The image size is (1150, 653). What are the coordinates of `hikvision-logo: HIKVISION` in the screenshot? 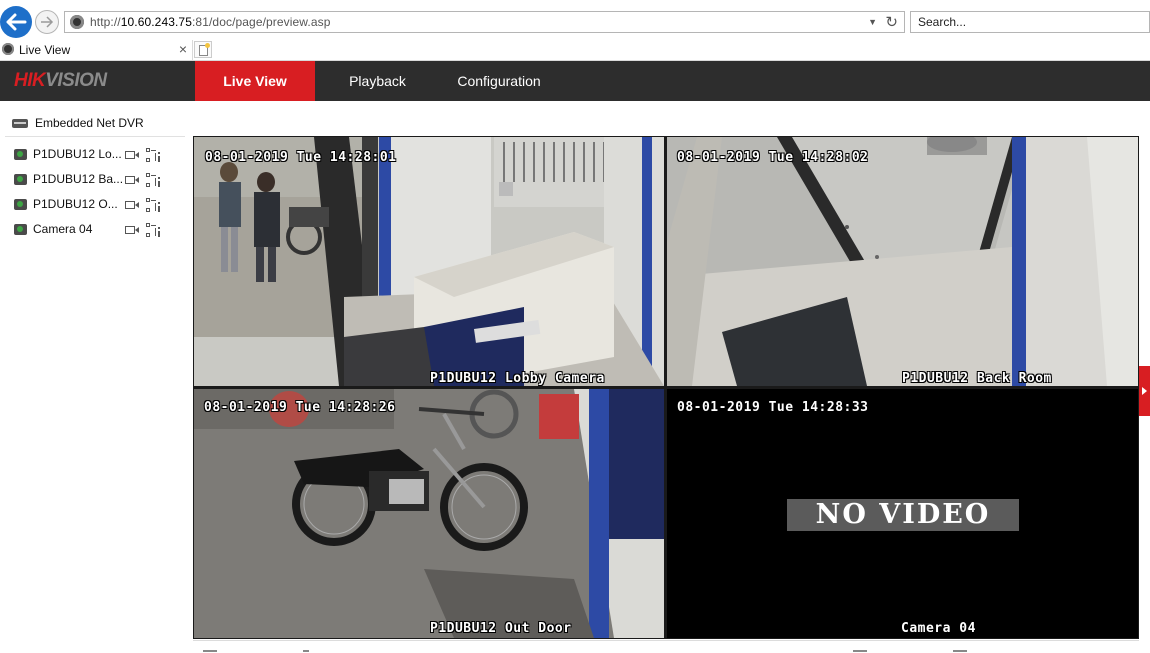 It's located at (60, 81).